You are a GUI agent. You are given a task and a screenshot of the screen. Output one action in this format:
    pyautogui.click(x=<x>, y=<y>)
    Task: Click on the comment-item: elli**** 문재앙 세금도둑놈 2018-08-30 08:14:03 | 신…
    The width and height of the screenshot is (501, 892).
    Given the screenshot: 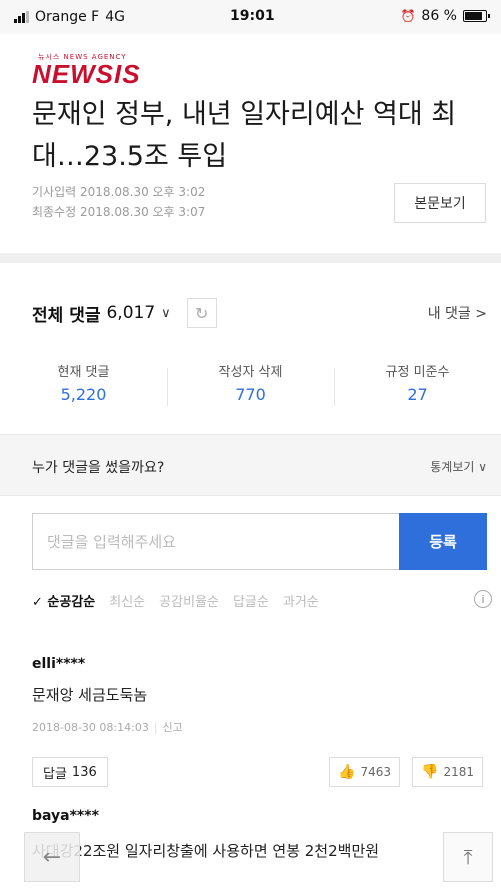 What is the action you would take?
    pyautogui.click(x=259, y=721)
    